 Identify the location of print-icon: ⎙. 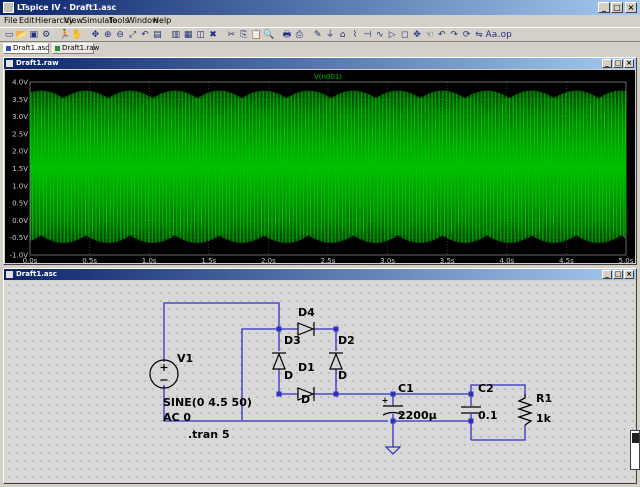
(299, 35).